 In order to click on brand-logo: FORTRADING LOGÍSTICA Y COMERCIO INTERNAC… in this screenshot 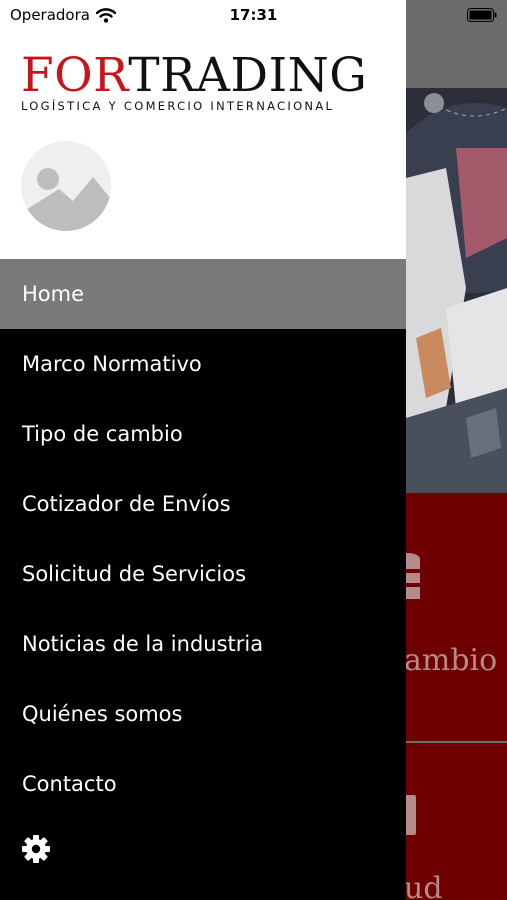, I will do `click(206, 81)`.